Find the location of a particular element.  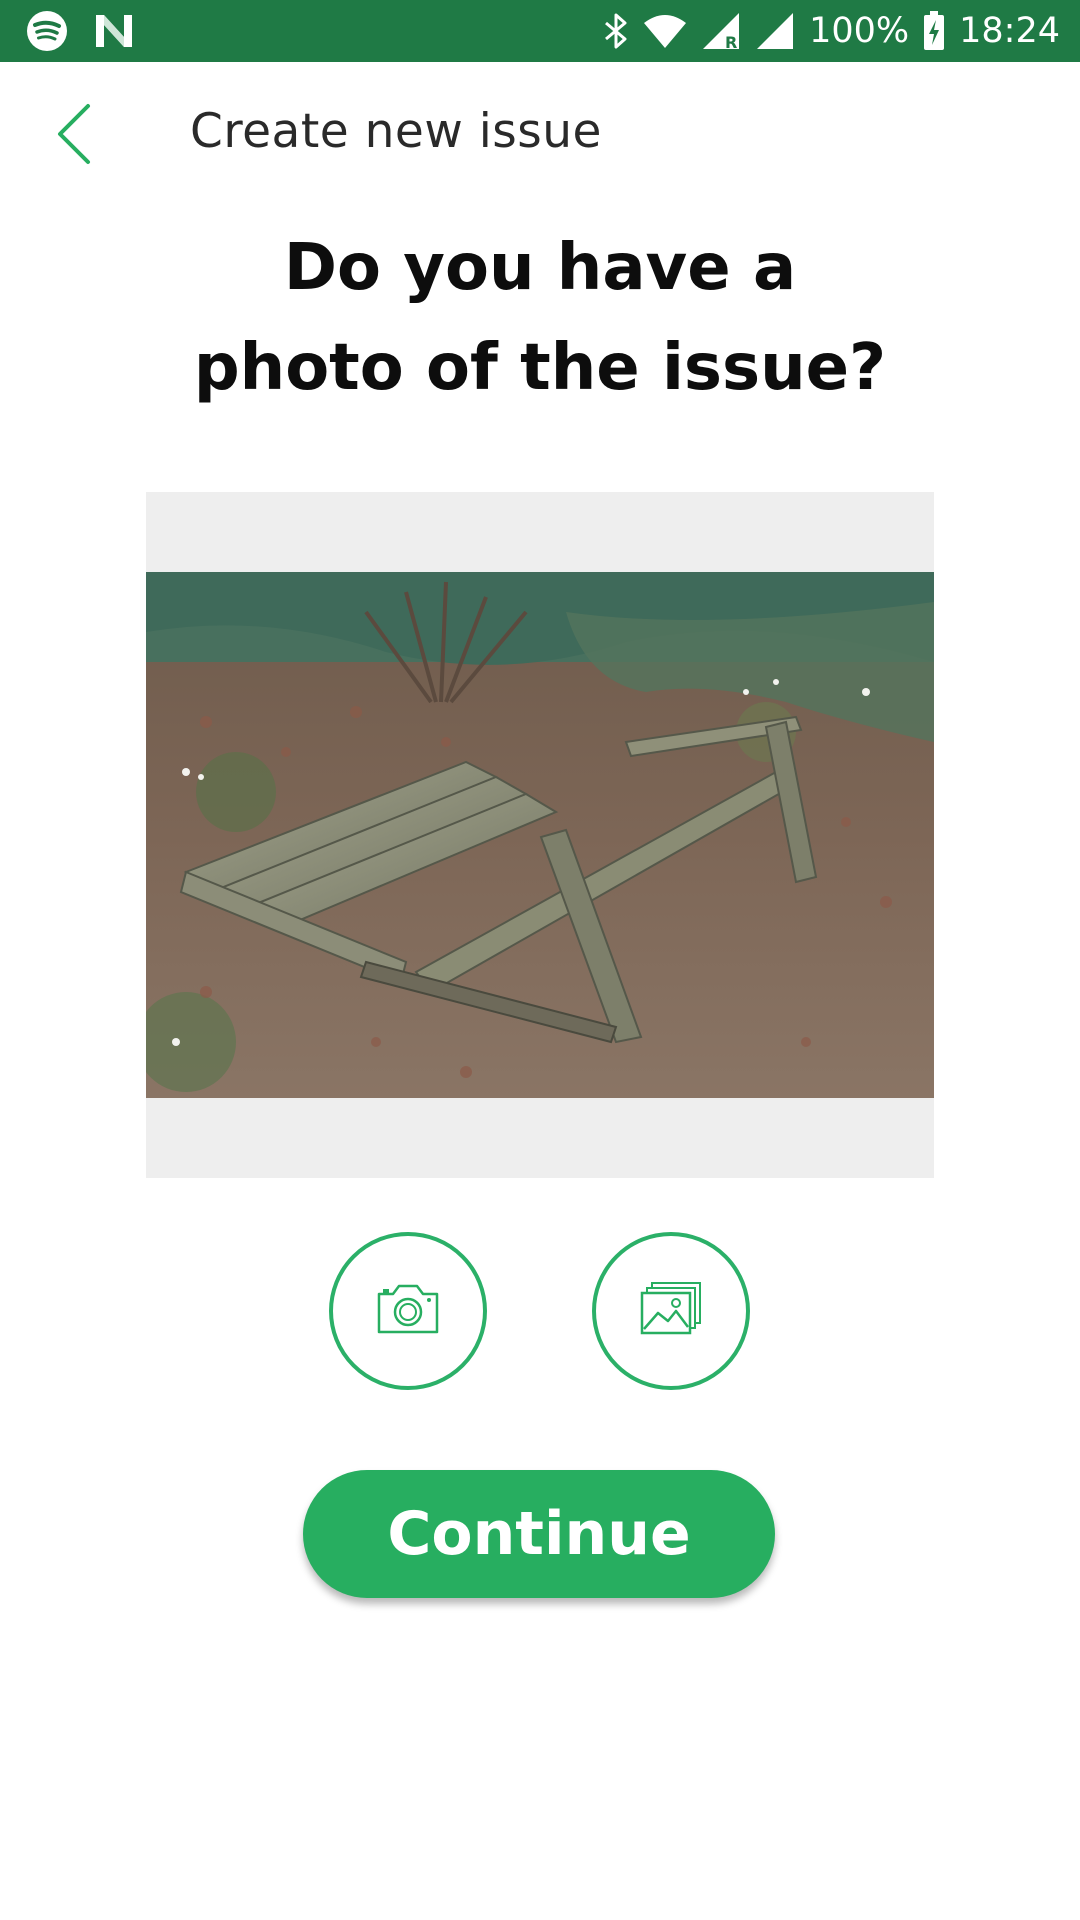

chevron-left-icon is located at coordinates (74, 136).